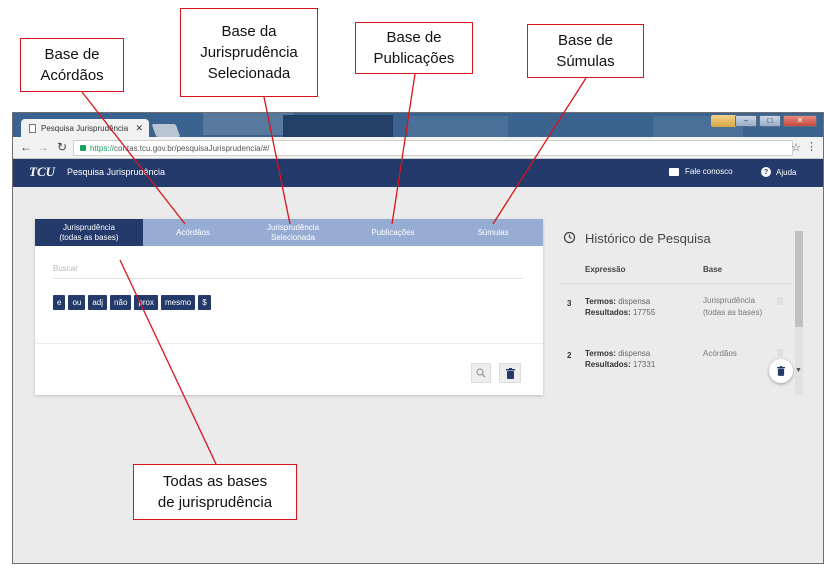 This screenshot has width=824, height=570. Describe the element at coordinates (62, 147) in the screenshot. I see `reload-icon: ↻` at that location.